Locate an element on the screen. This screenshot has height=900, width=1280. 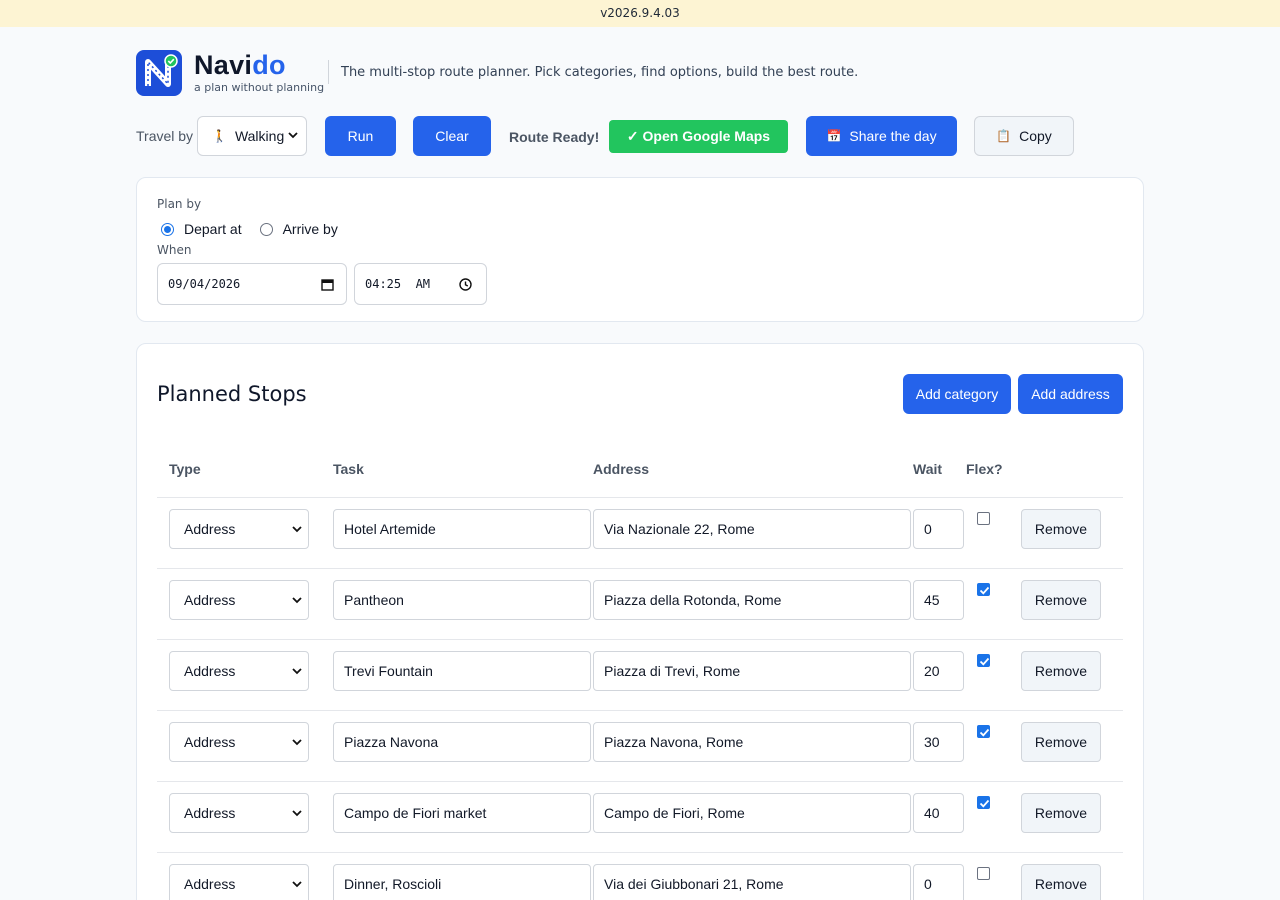
share-day-button: 📅 Share the day is located at coordinates (881, 136).